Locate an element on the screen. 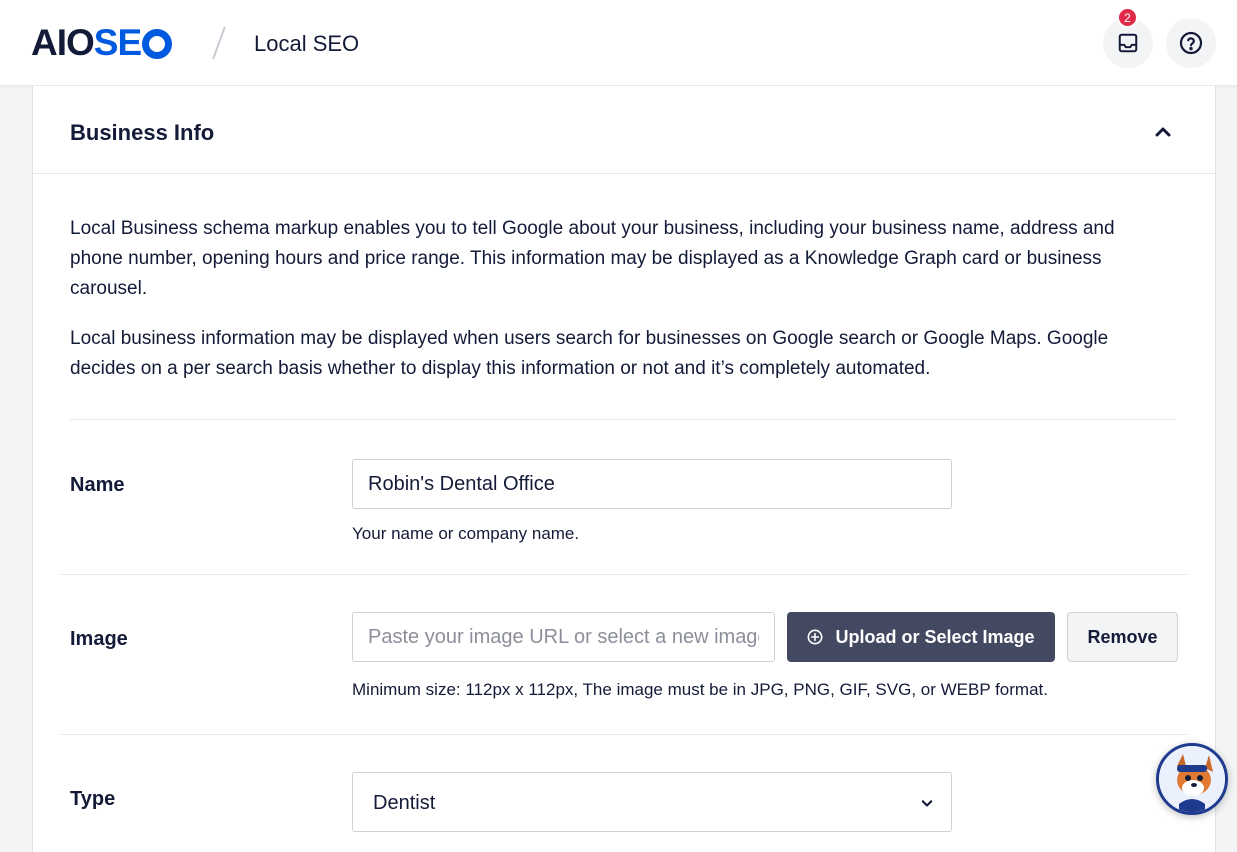 This screenshot has height=852, width=1237. plus-circle-icon is located at coordinates (815, 637).